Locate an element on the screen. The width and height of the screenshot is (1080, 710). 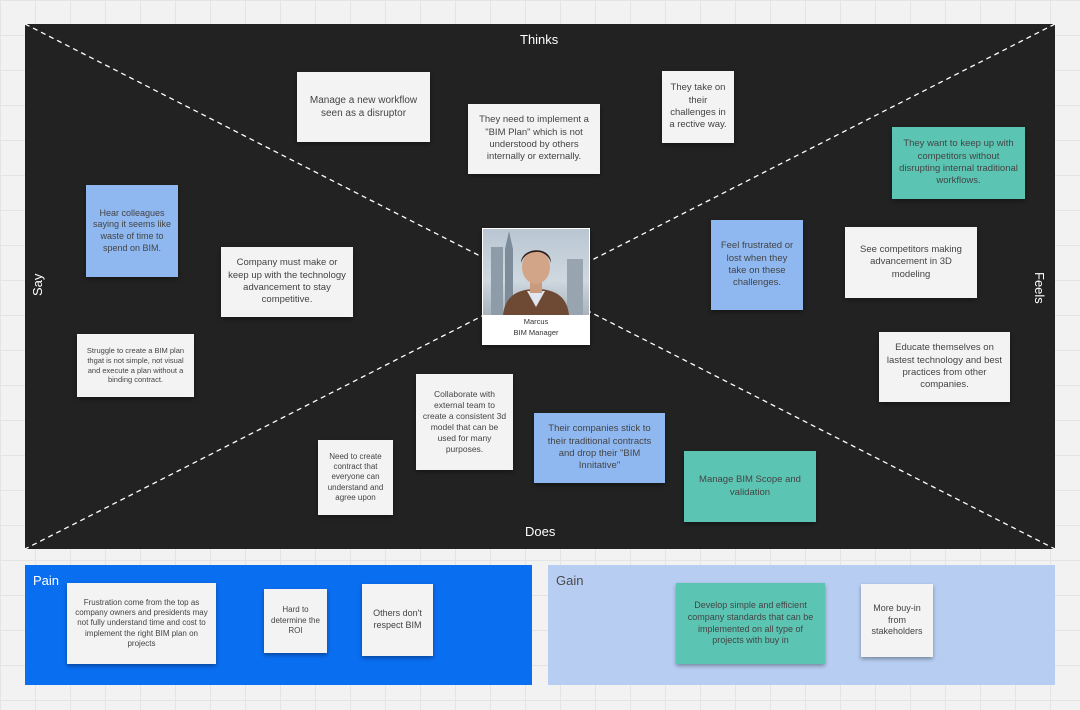
feels-label: Feels is located at coordinates (1039, 288).